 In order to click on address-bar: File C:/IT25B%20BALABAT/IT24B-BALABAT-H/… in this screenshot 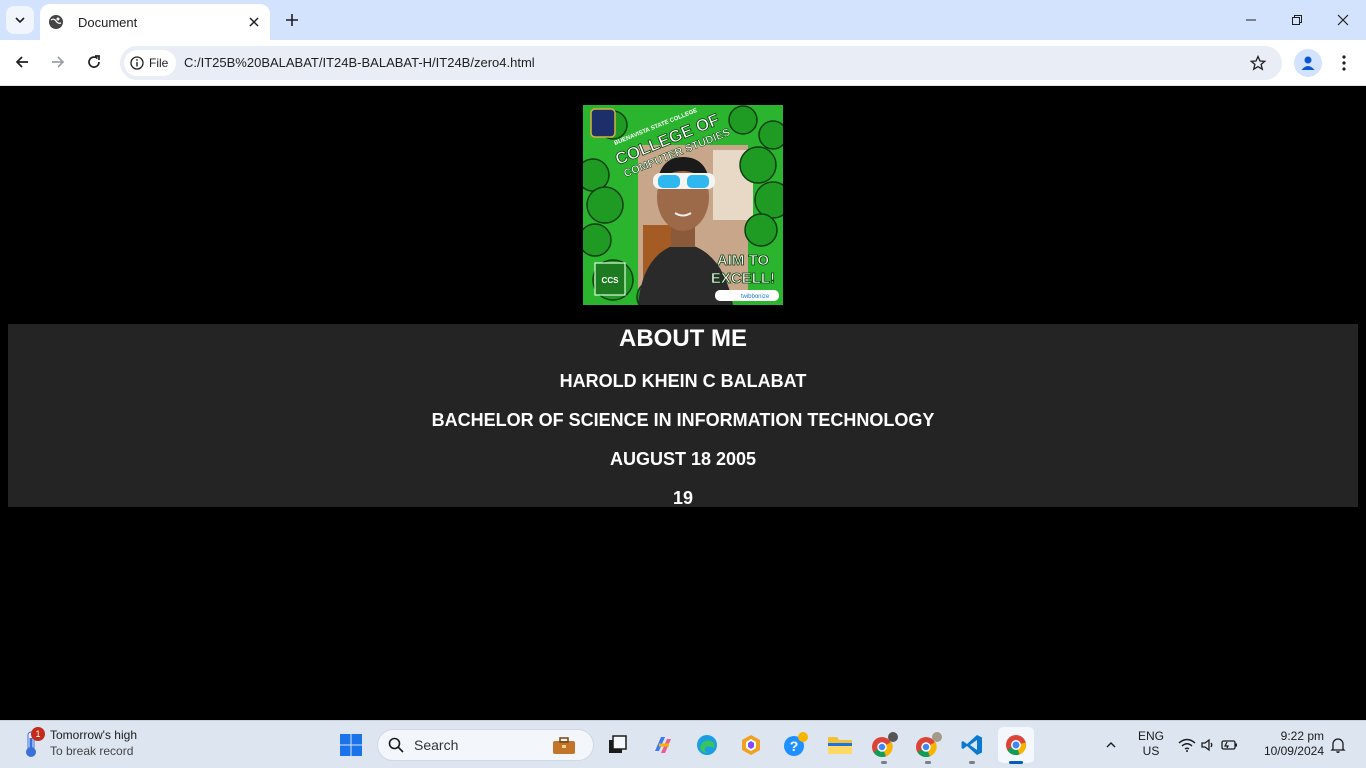, I will do `click(701, 63)`.